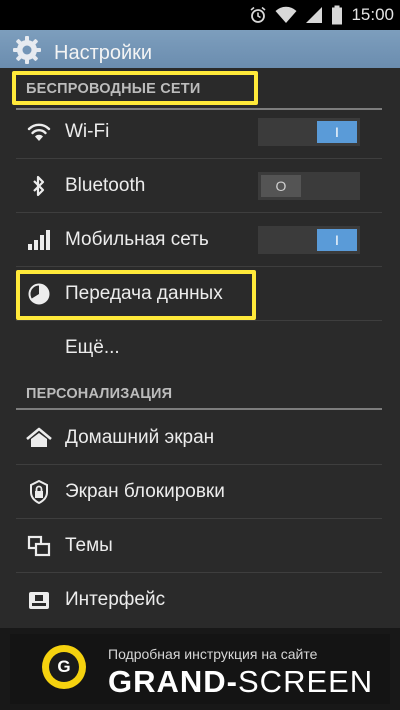  Describe the element at coordinates (258, 15) in the screenshot. I see `alarm-icon` at that location.